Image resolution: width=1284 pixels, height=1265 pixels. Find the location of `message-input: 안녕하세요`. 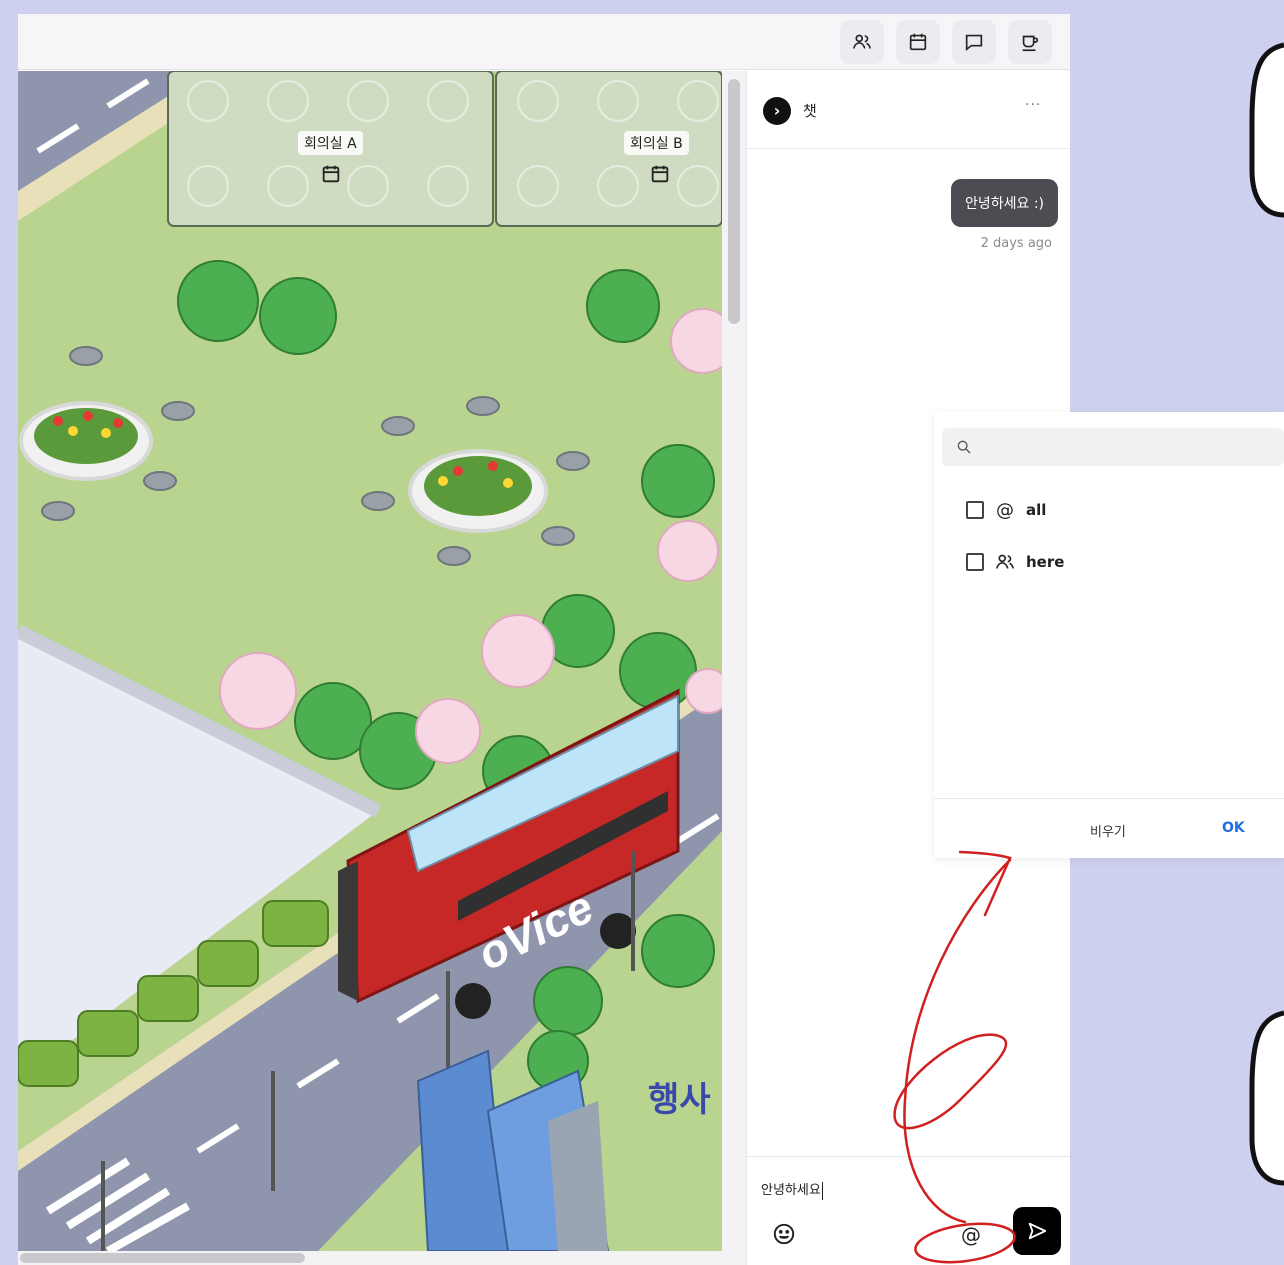

message-input: 안녕하세요 is located at coordinates (792, 1189).